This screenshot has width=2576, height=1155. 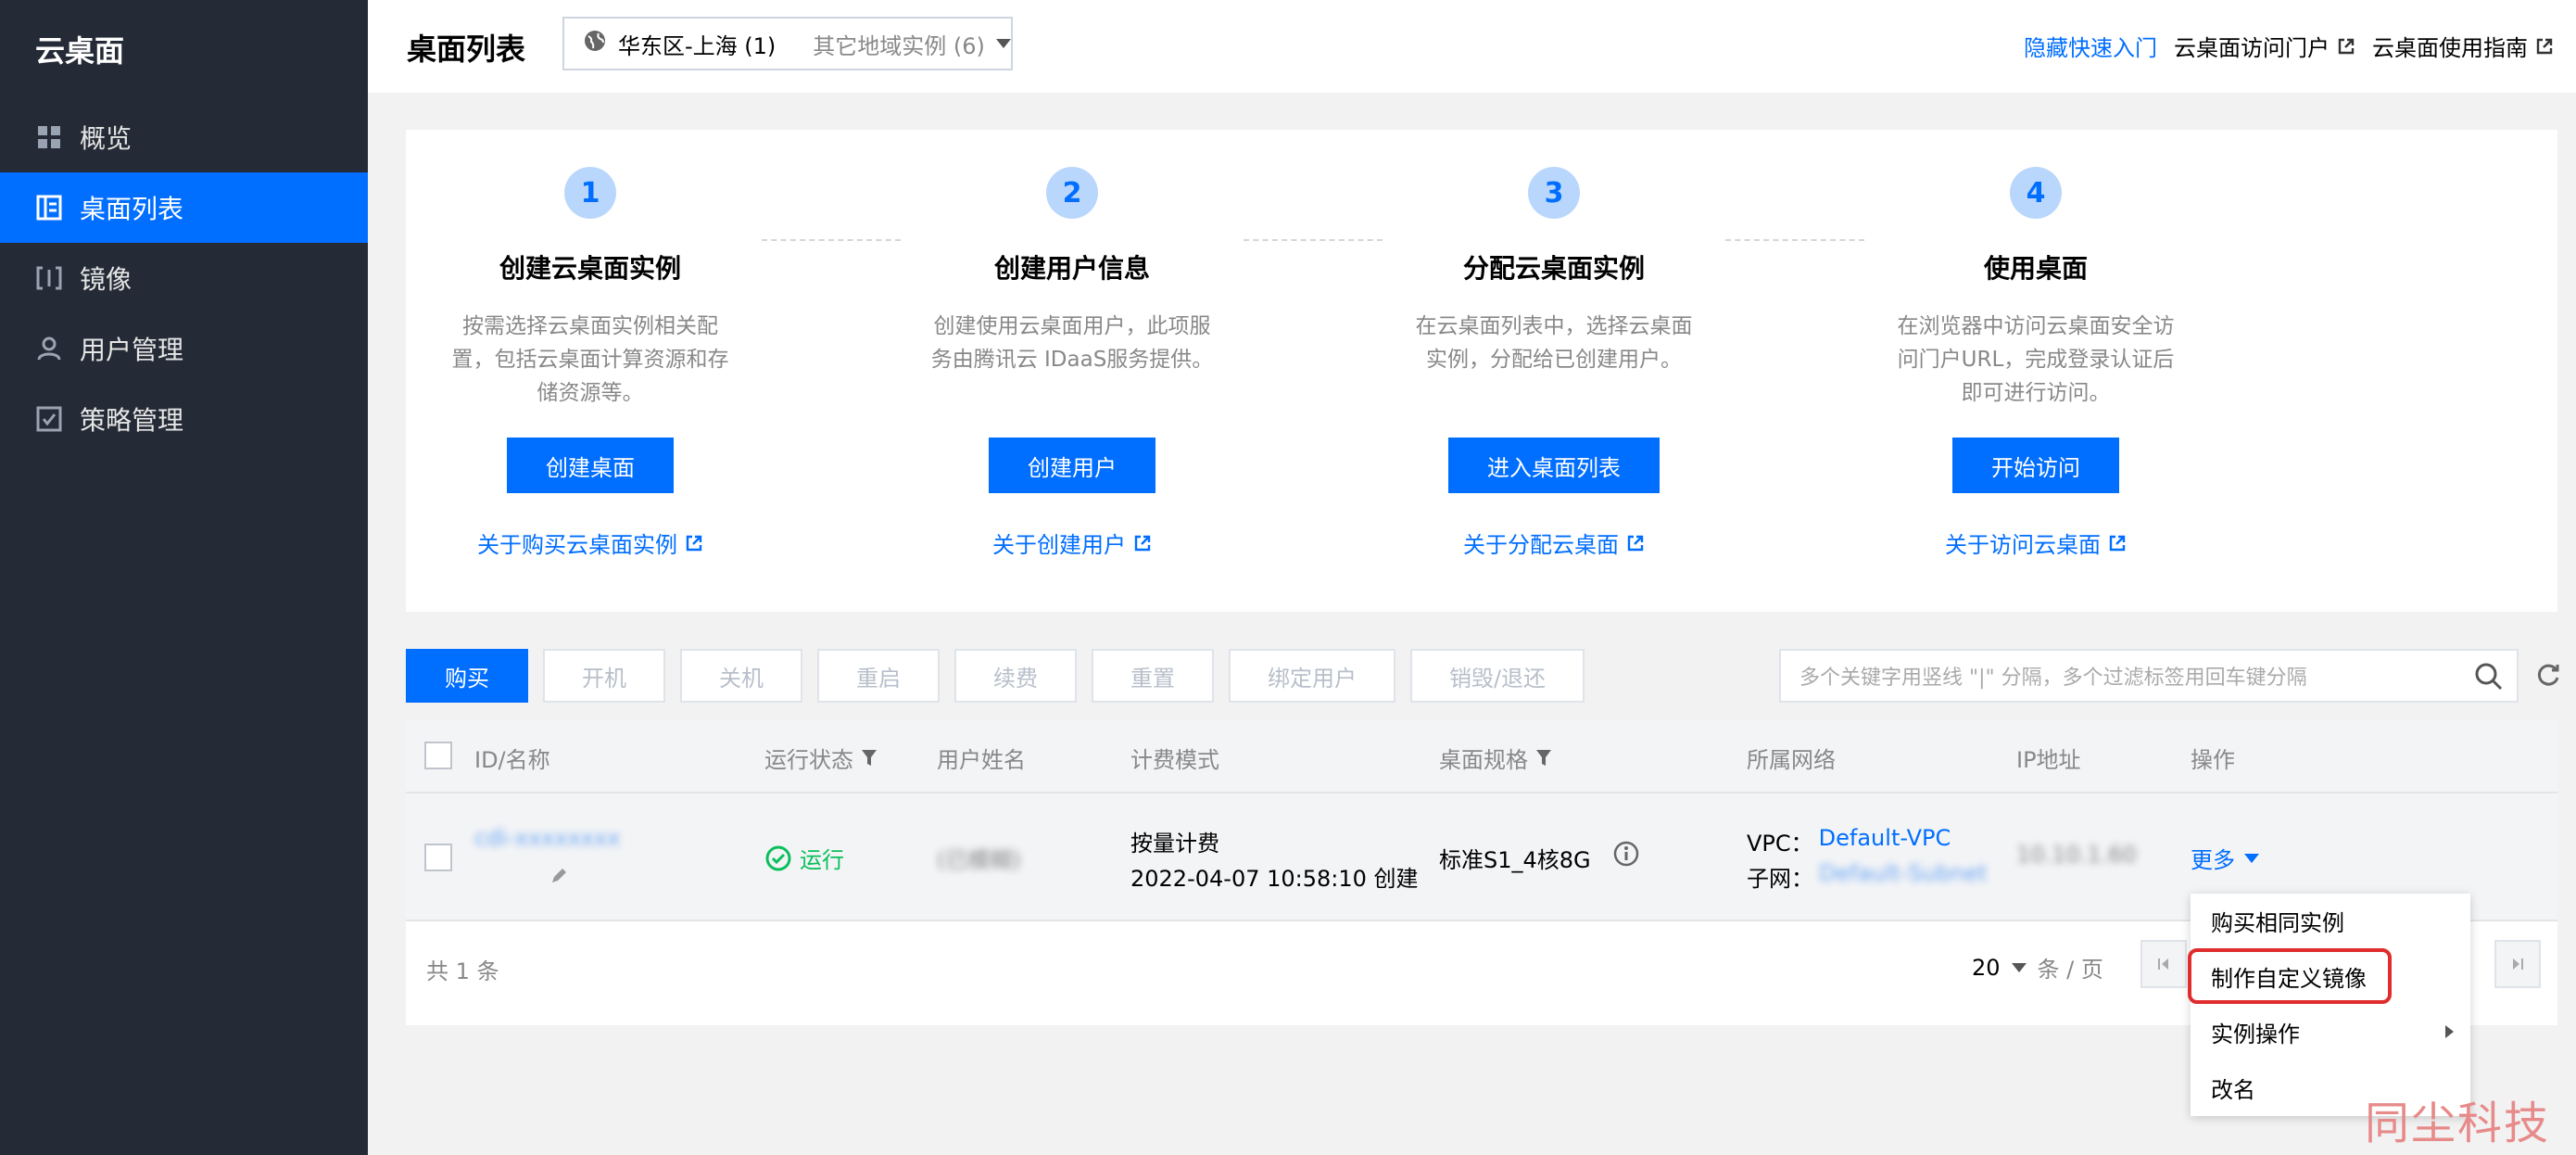 What do you see at coordinates (2036, 466) in the screenshot?
I see `start-access-button: 开始访问` at bounding box center [2036, 466].